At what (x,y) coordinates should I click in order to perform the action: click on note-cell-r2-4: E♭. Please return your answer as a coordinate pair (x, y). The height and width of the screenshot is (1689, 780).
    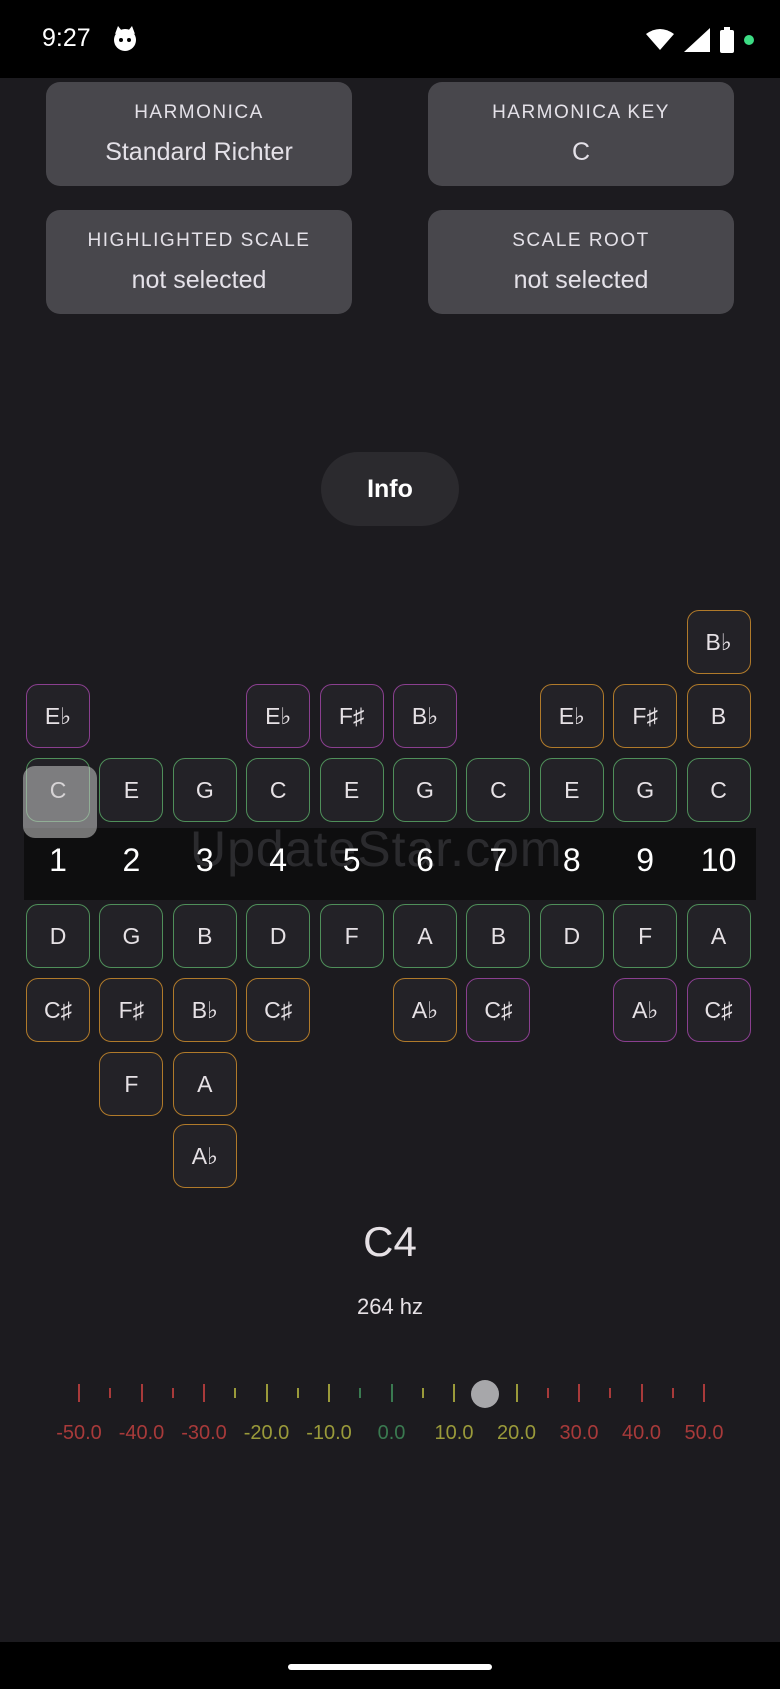
    Looking at the image, I should click on (278, 716).